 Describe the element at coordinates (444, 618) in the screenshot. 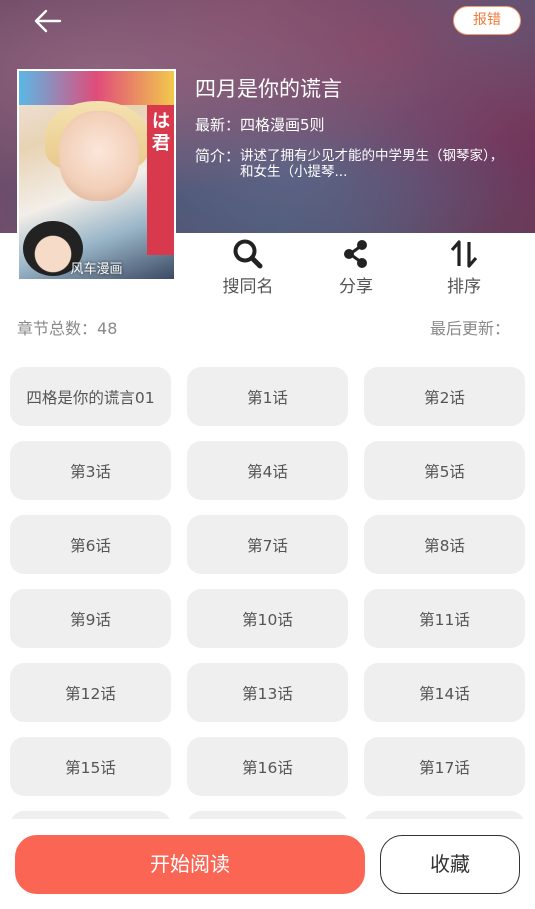

I see `chapter-button: 第11话` at that location.